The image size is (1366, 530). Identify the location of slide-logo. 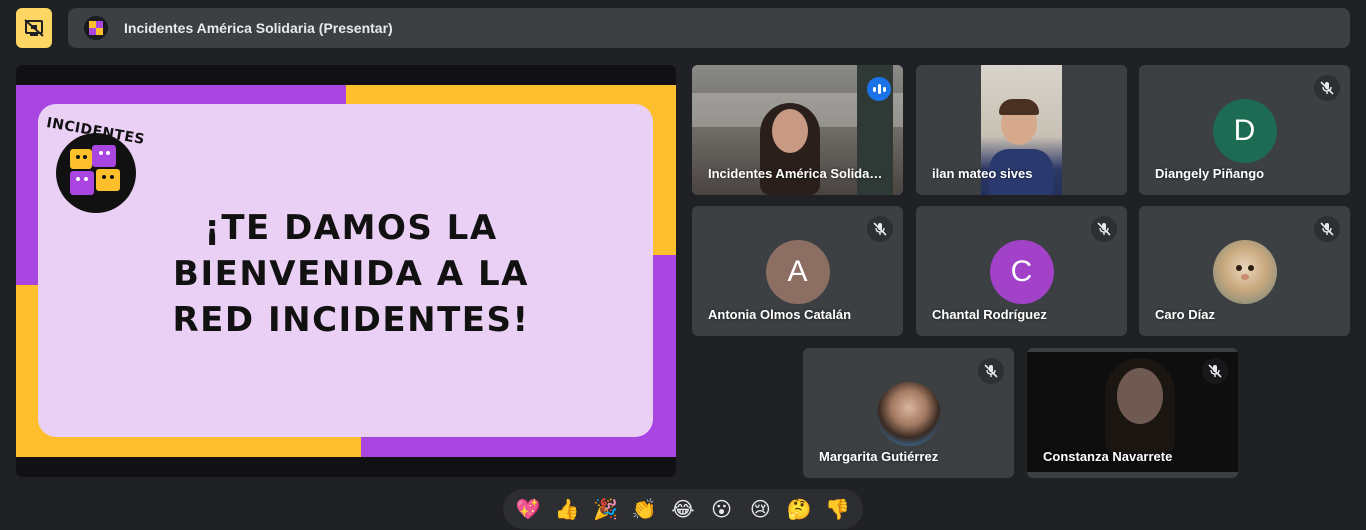
(96, 173).